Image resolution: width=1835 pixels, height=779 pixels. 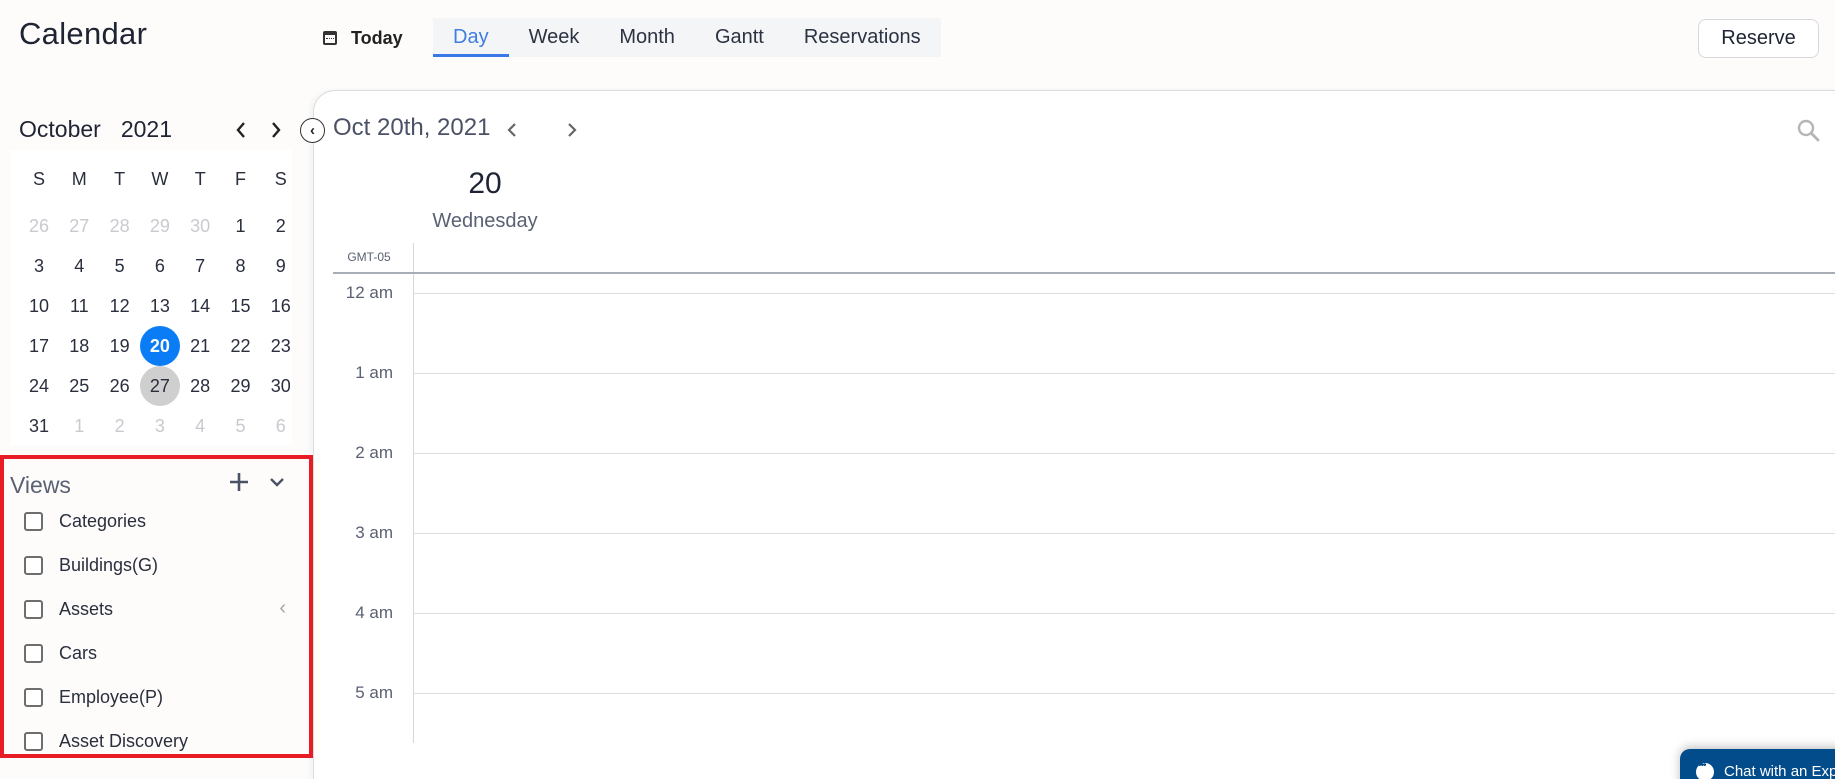 I want to click on tab-gantt: Gantt, so click(x=739, y=37).